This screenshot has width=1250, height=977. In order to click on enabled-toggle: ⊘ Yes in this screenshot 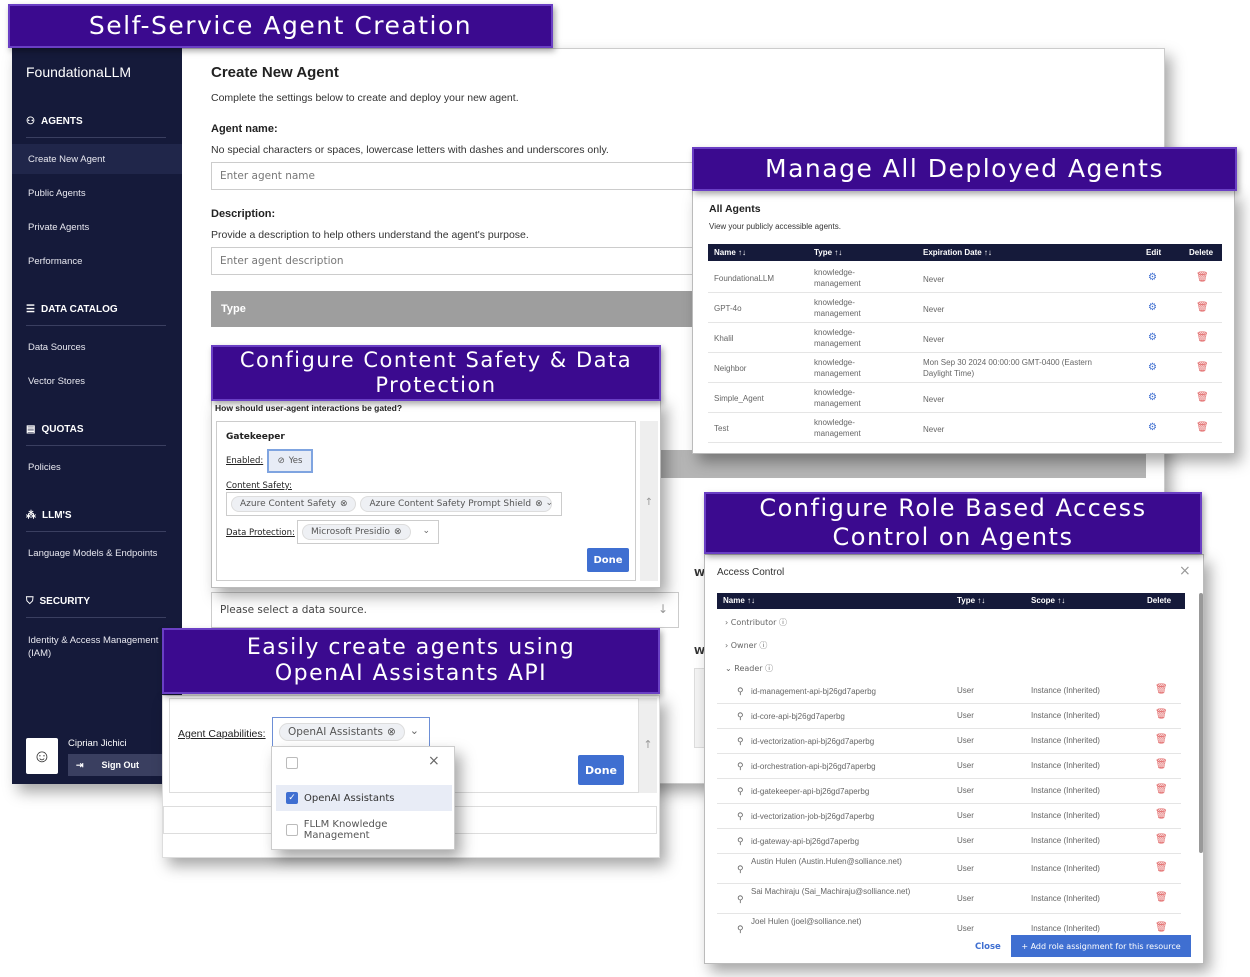, I will do `click(290, 461)`.